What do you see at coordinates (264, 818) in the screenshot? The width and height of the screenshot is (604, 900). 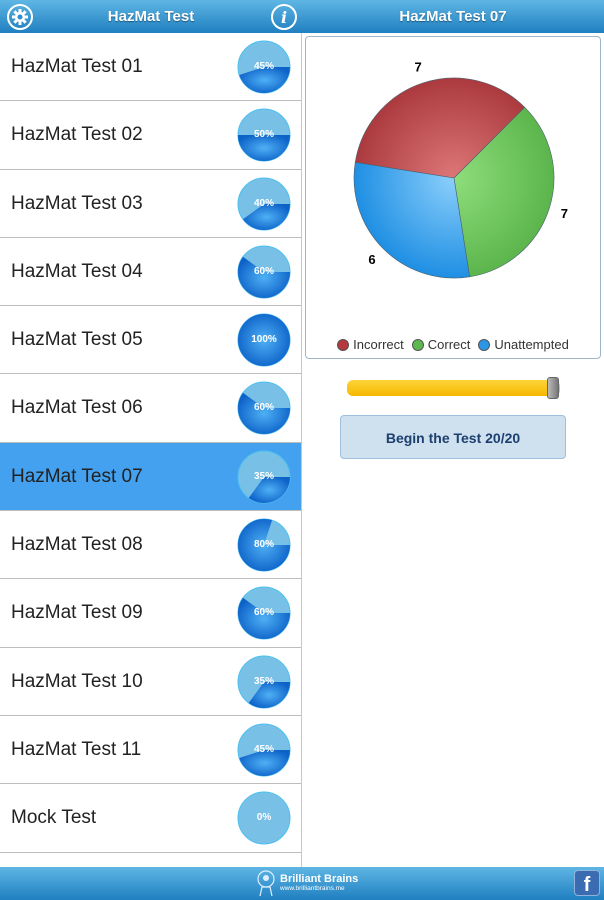 I see `progress-label: 0%` at bounding box center [264, 818].